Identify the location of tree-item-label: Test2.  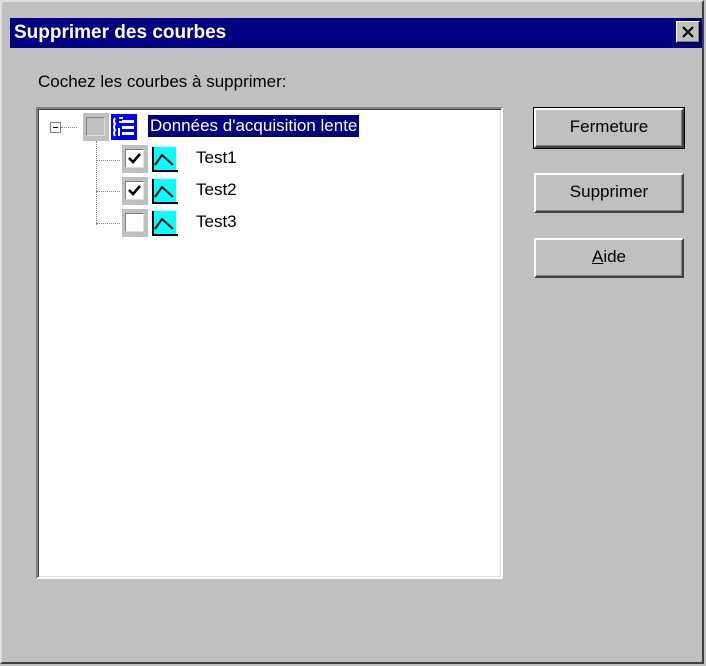
(216, 190).